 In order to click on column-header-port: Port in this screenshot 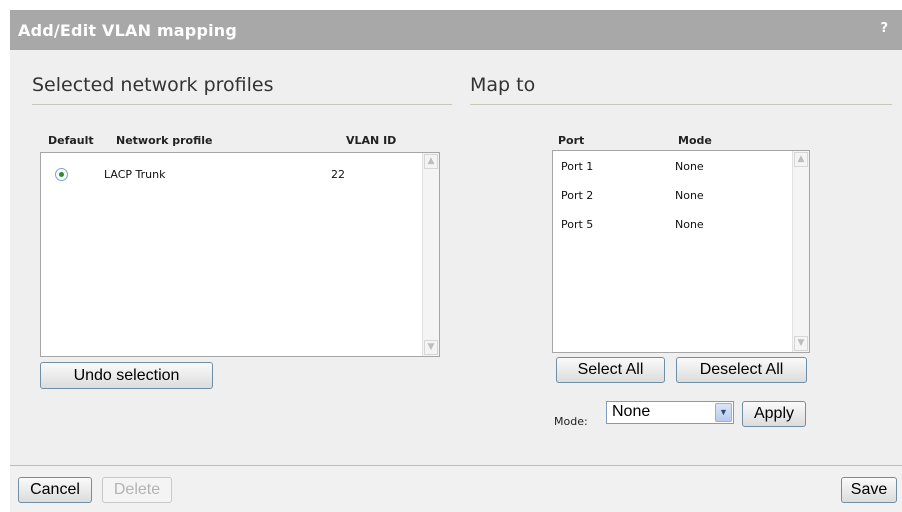, I will do `click(571, 140)`.